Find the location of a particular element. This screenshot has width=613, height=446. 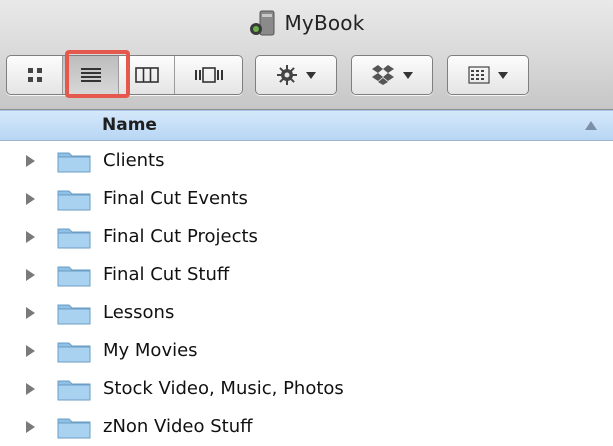

list-item: Final Cut Events is located at coordinates (306, 199).